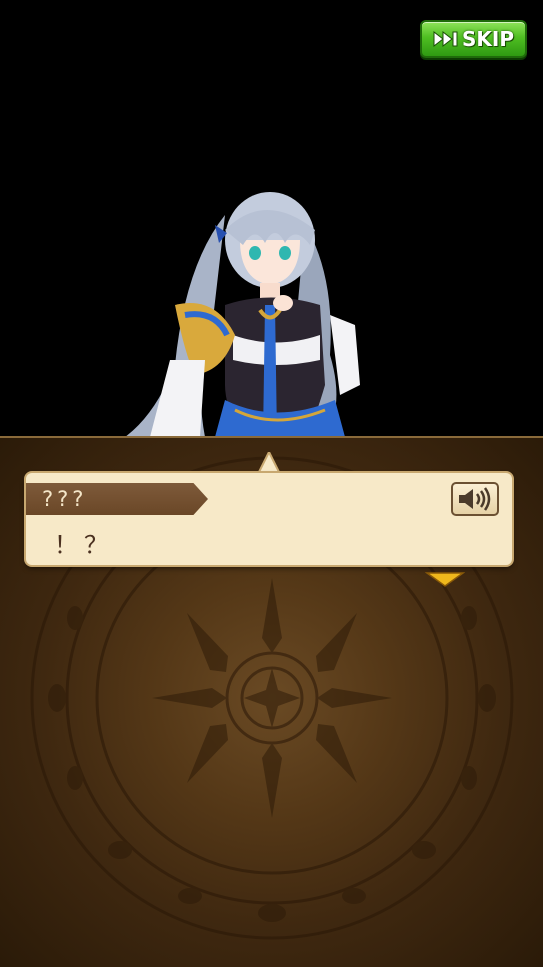 This screenshot has height=967, width=543. Describe the element at coordinates (242, 314) in the screenshot. I see `character-portrait` at that location.